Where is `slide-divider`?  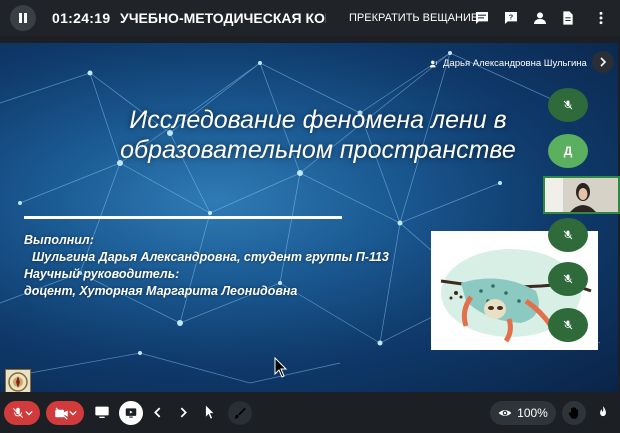 slide-divider is located at coordinates (183, 217).